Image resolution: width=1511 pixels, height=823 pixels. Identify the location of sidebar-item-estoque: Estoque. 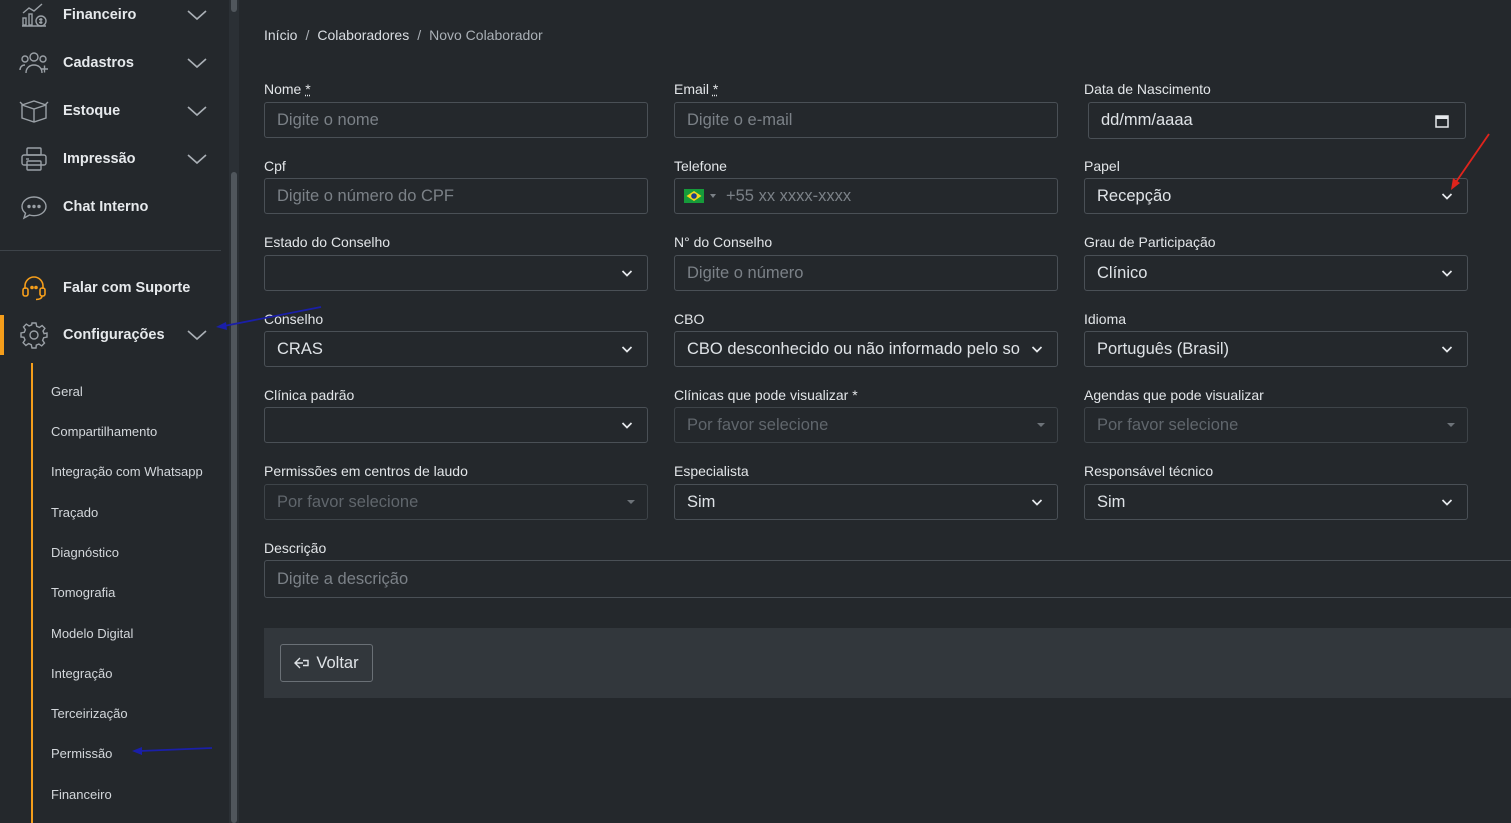
(110, 111).